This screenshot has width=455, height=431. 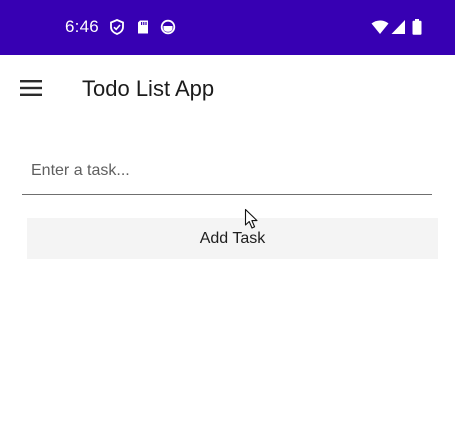 I want to click on task-input-container, so click(x=227, y=172).